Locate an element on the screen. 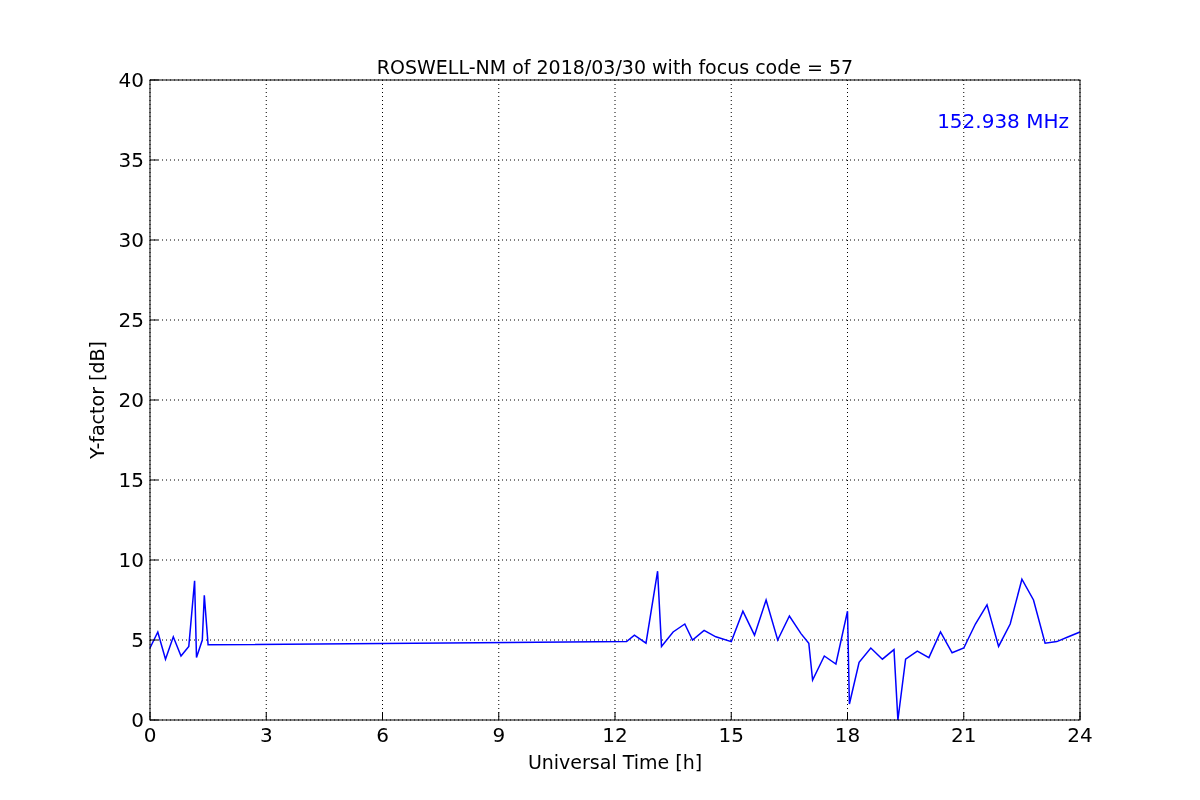 The width and height of the screenshot is (1200, 800). x-tick-label: 12 is located at coordinates (615, 735).